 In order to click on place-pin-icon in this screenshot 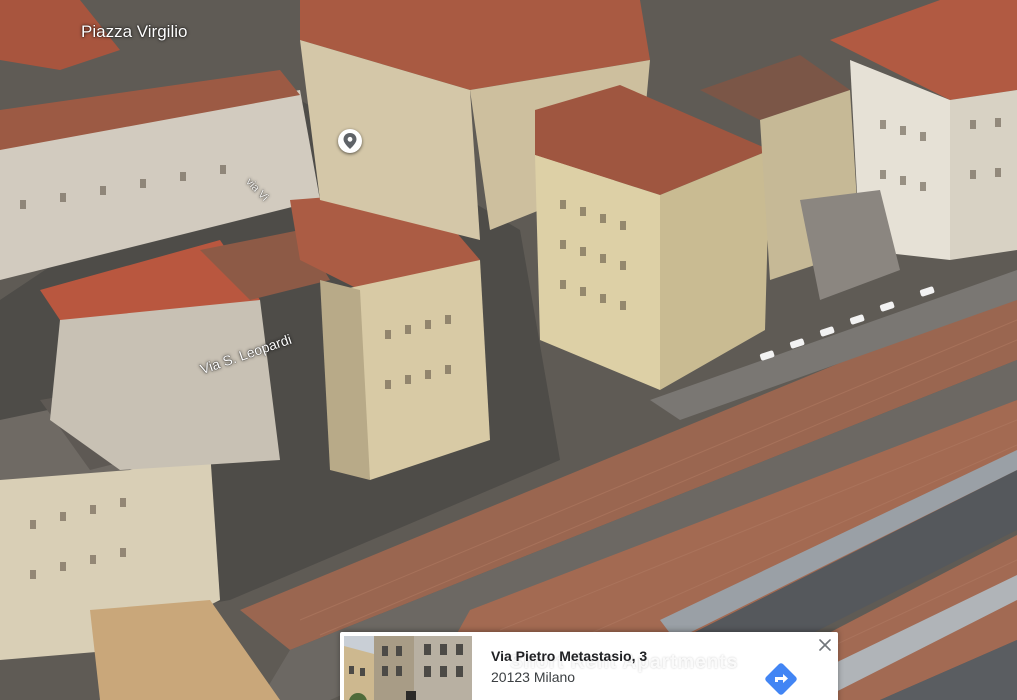, I will do `click(350, 141)`.